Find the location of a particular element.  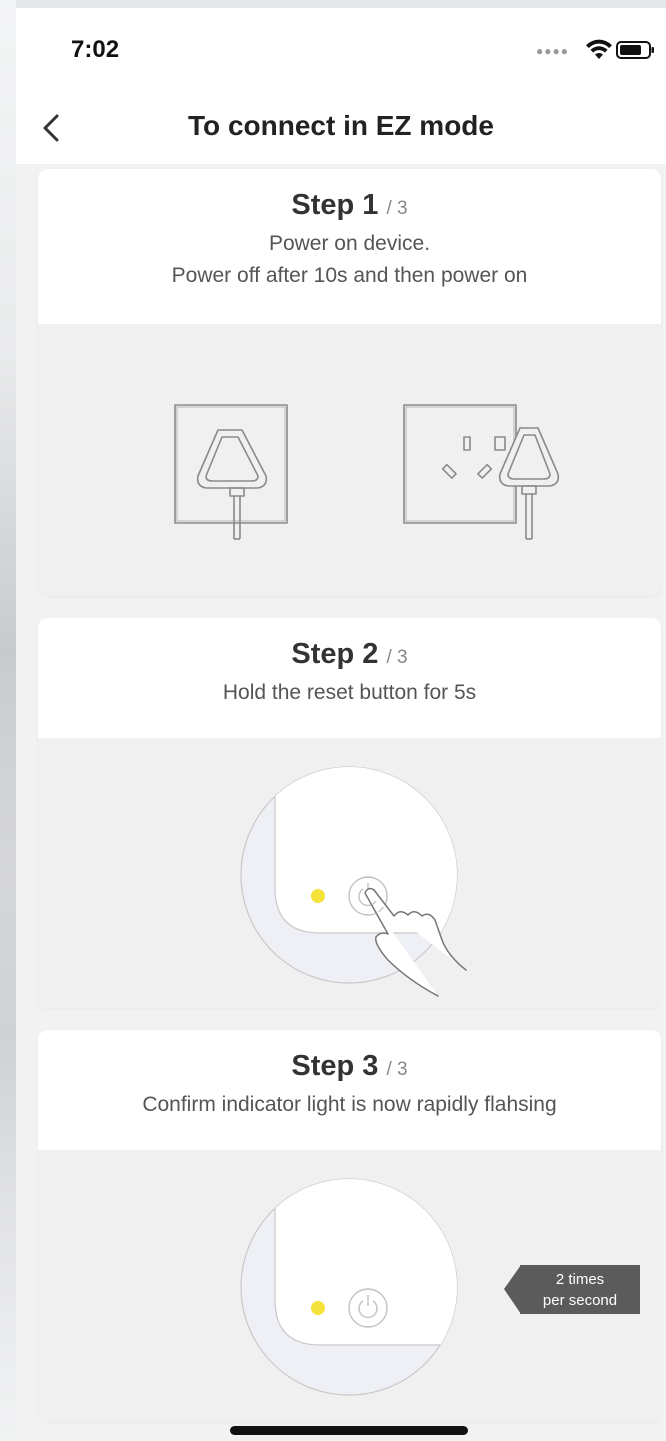

flash-rate-tooltip: 2 times per second is located at coordinates (580, 1289).